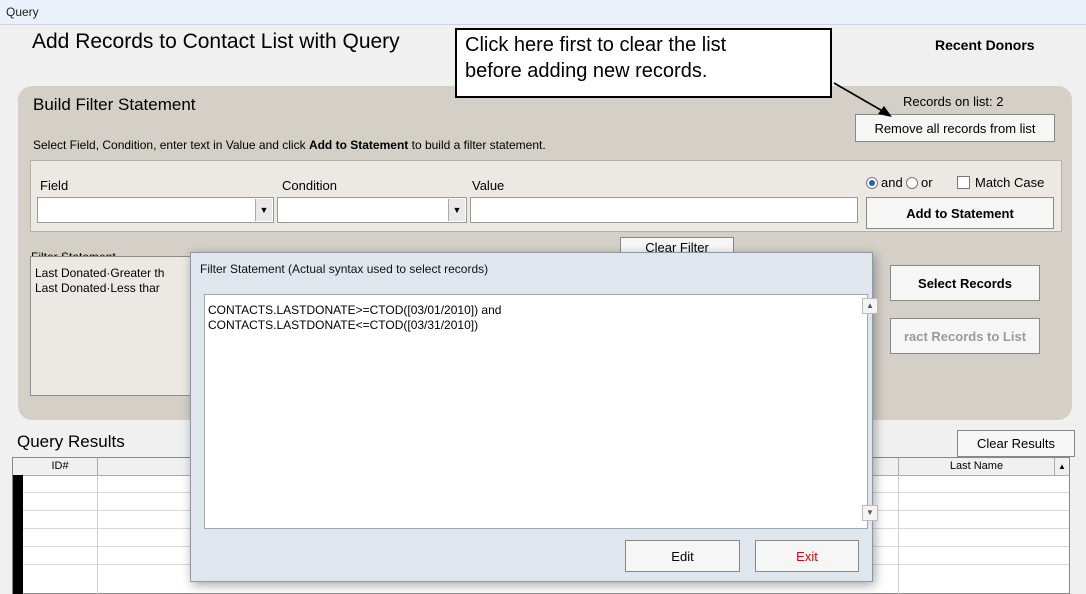 The image size is (1086, 594). I want to click on build-filter-title: Build Filter Statement, so click(114, 104).